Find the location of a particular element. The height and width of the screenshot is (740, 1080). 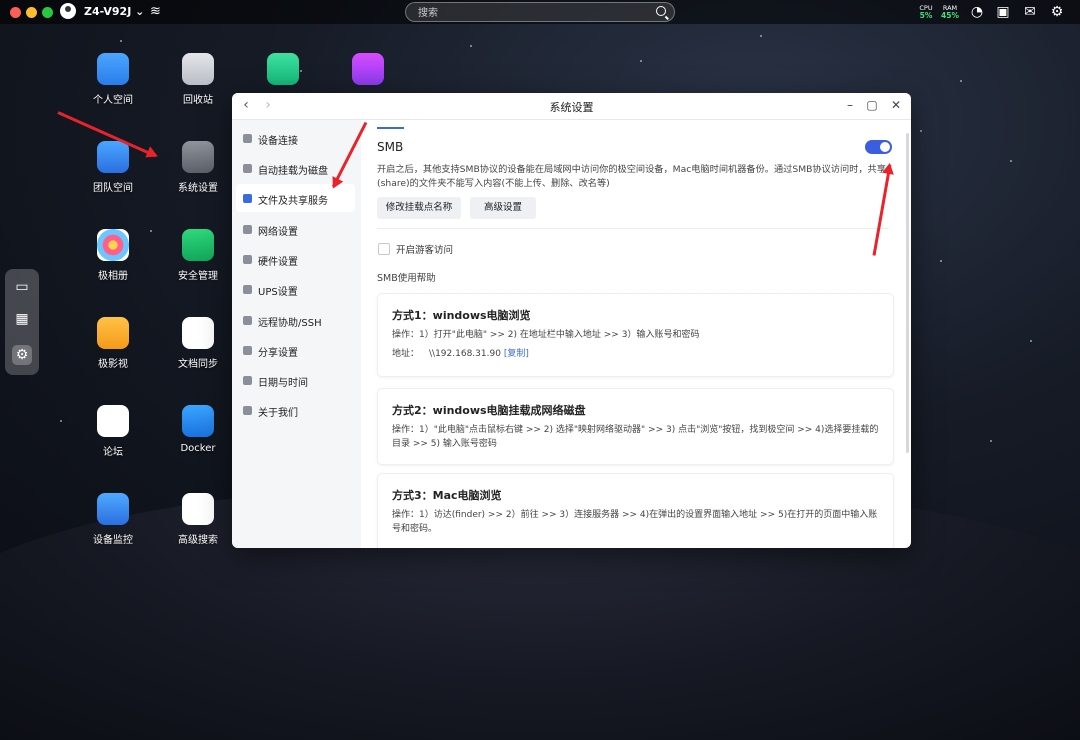

sidebar-item-hardware: 硬件设置 is located at coordinates (295, 259).